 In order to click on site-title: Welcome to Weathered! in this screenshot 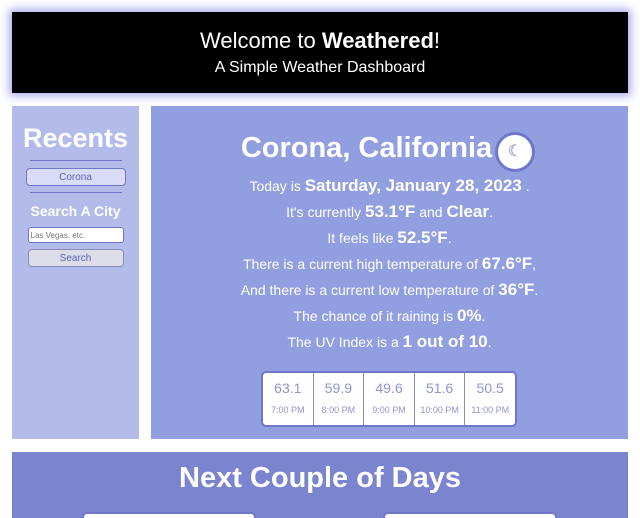, I will do `click(320, 40)`.